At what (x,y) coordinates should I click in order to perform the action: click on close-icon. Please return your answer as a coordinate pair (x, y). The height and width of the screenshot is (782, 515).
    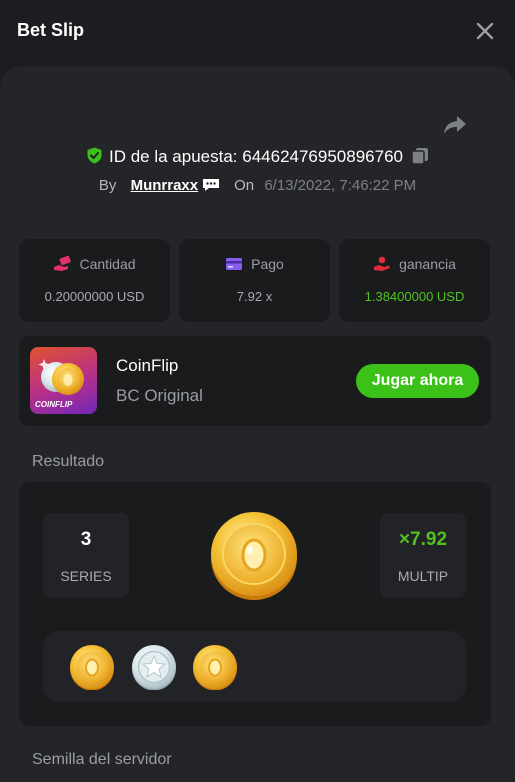
    Looking at the image, I should click on (485, 31).